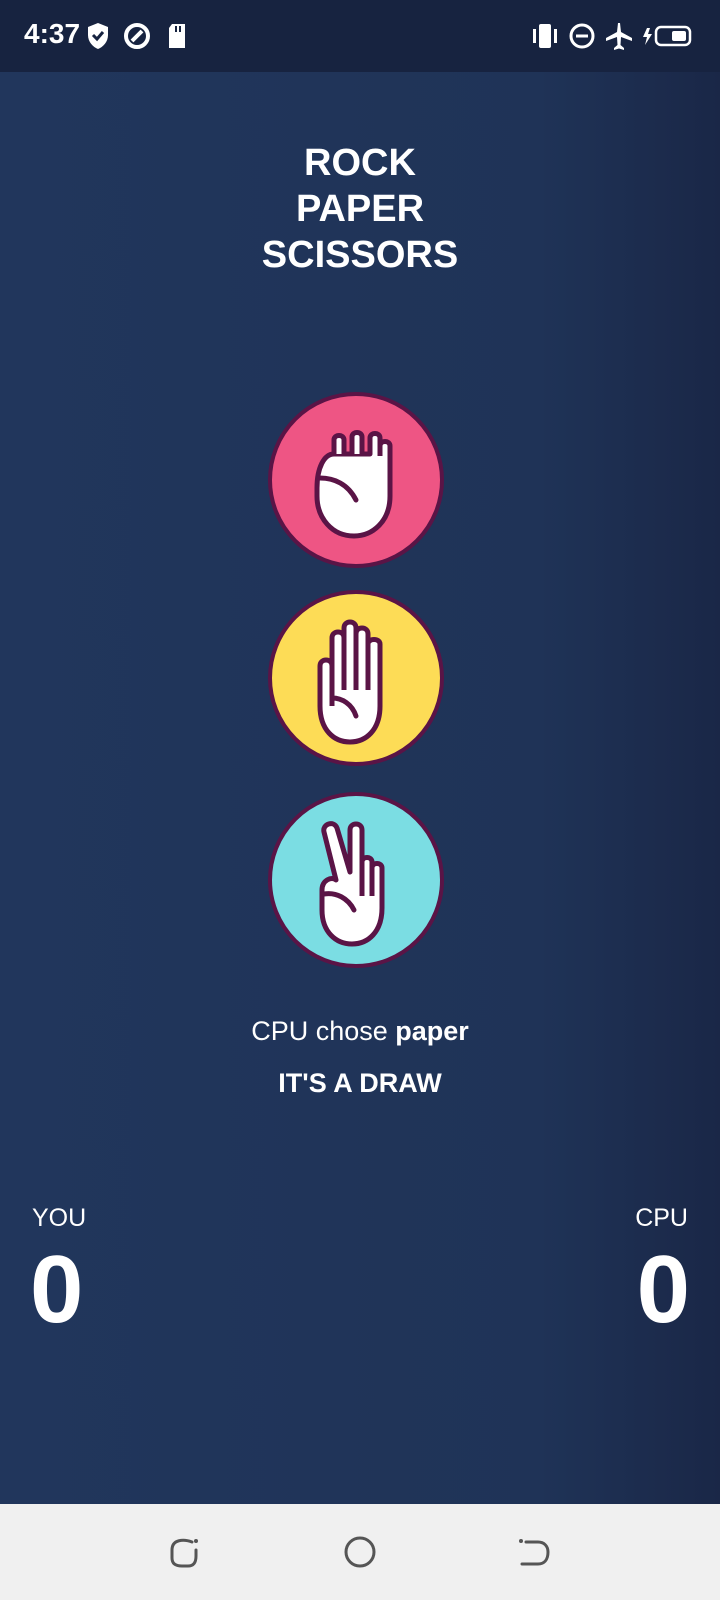 The height and width of the screenshot is (1600, 720). What do you see at coordinates (432, 1031) in the screenshot?
I see `cpu-choice-value: paper` at bounding box center [432, 1031].